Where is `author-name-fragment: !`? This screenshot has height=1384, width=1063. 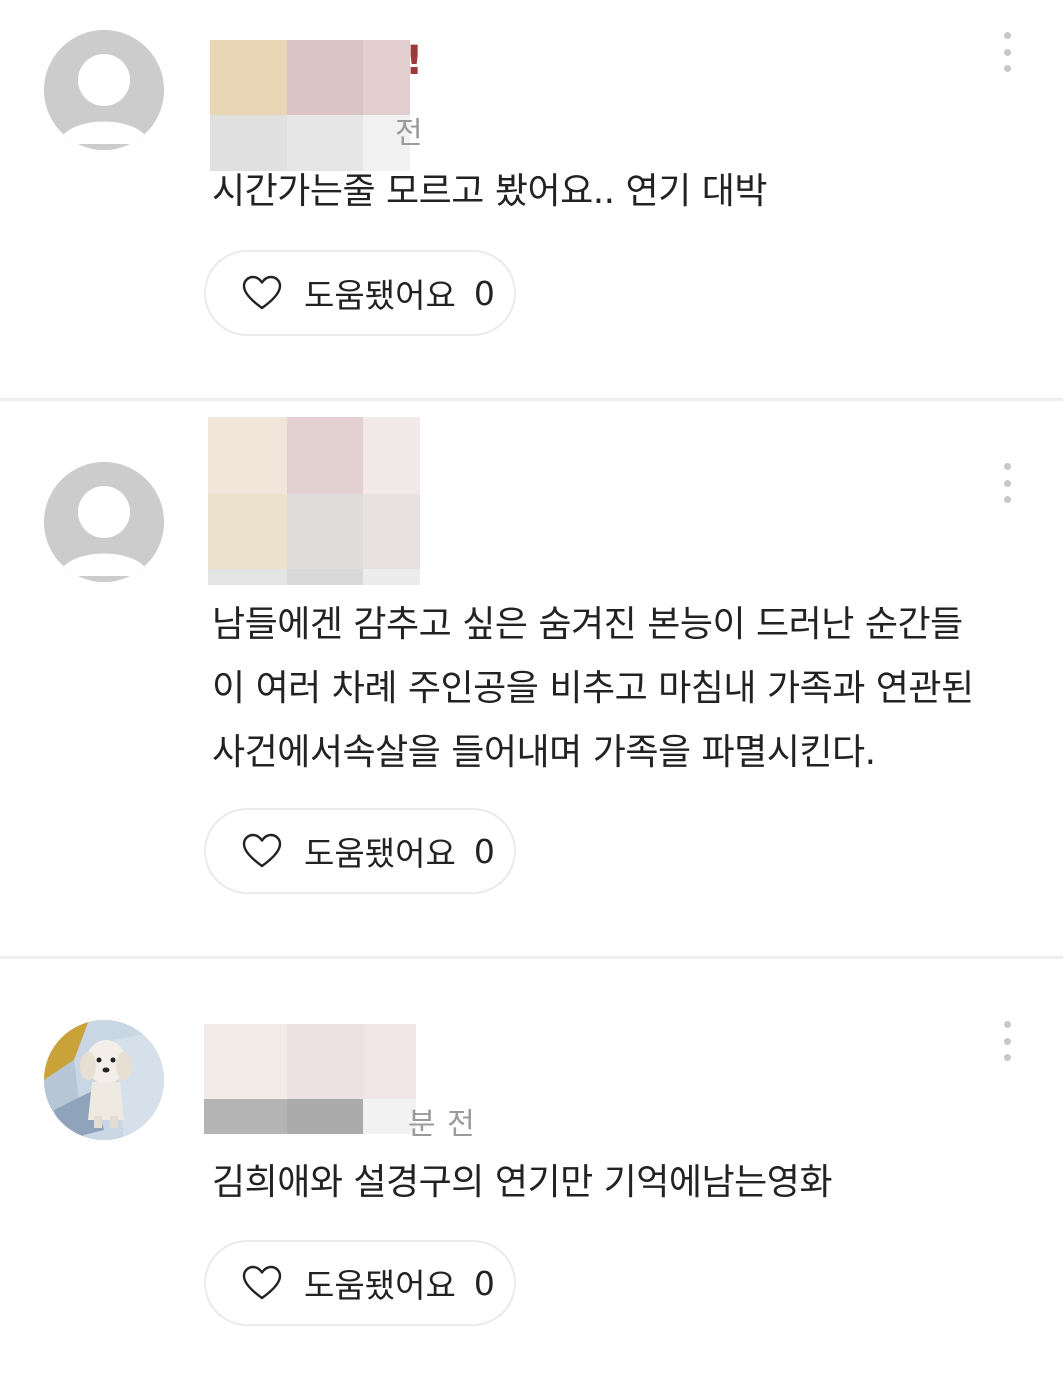 author-name-fragment: ! is located at coordinates (414, 61).